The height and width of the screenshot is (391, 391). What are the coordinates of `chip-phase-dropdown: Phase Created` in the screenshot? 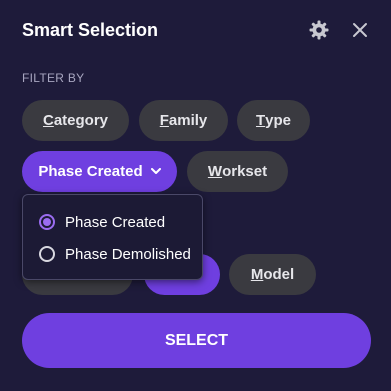 It's located at (99, 171).